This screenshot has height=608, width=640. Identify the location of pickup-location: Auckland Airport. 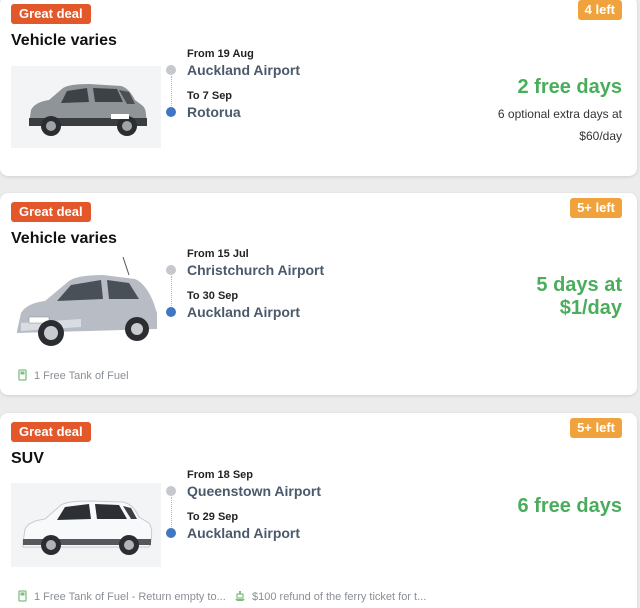
(244, 70).